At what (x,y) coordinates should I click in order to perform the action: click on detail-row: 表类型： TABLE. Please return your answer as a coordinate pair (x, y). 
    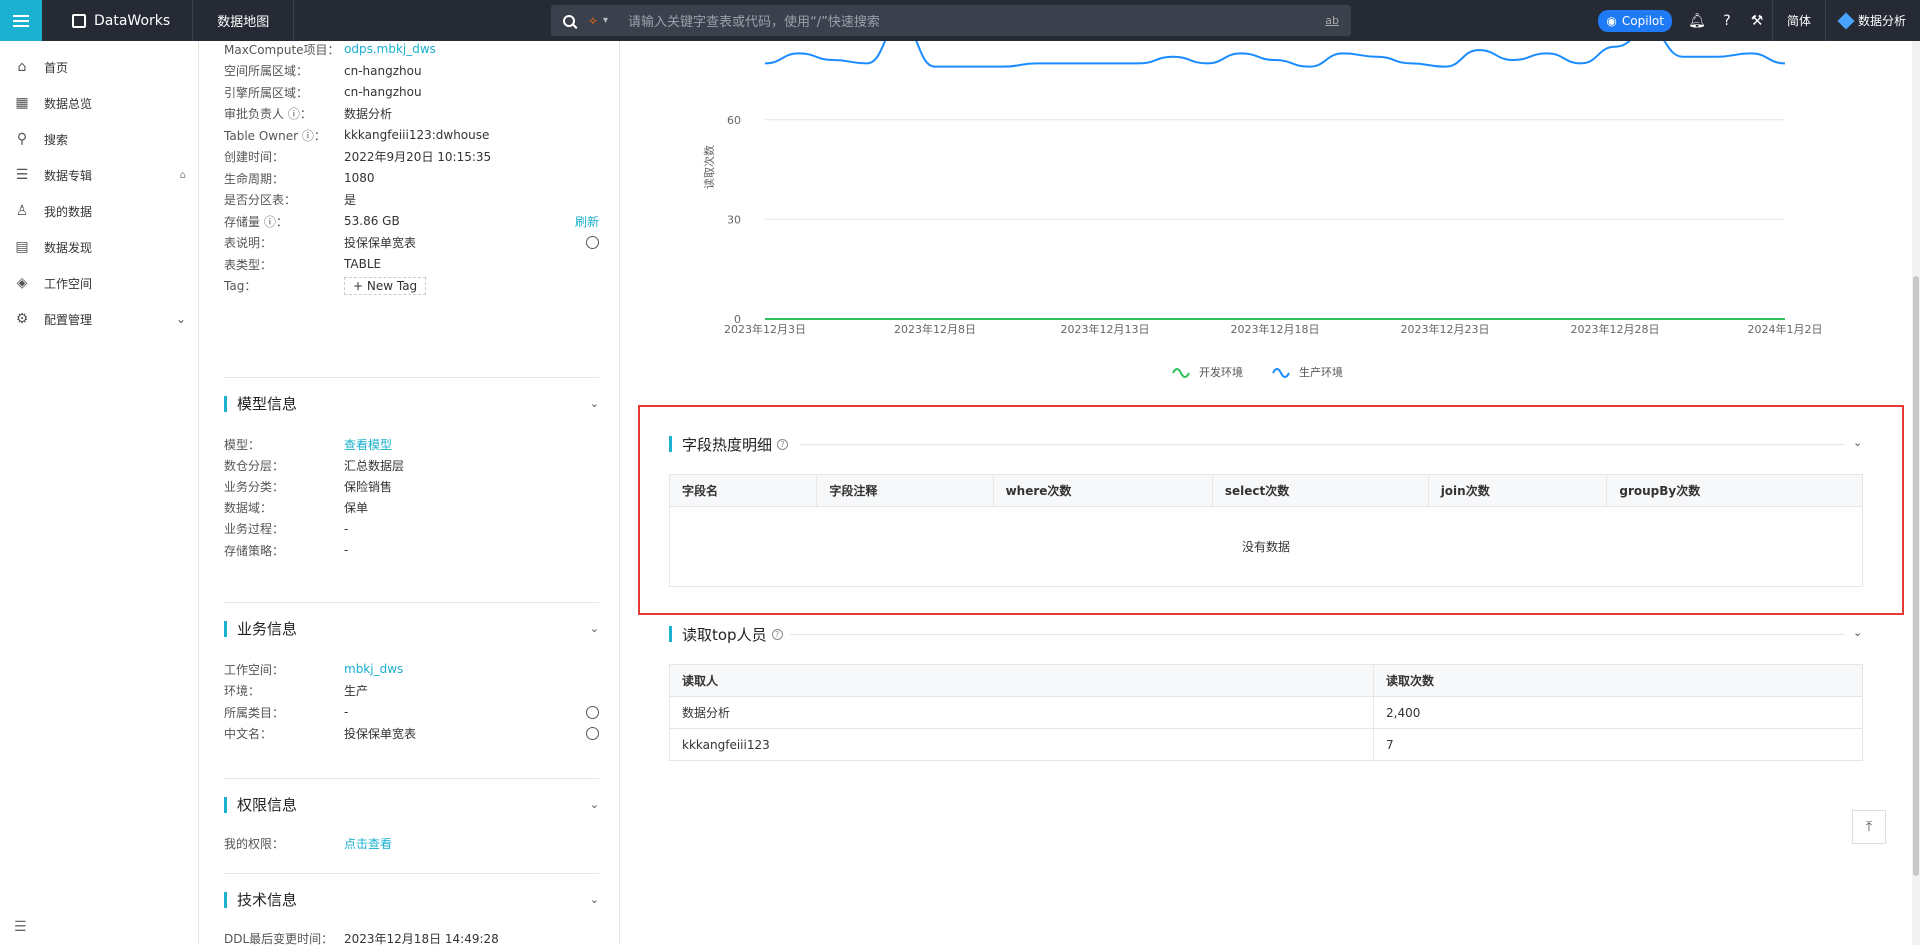
    Looking at the image, I should click on (411, 264).